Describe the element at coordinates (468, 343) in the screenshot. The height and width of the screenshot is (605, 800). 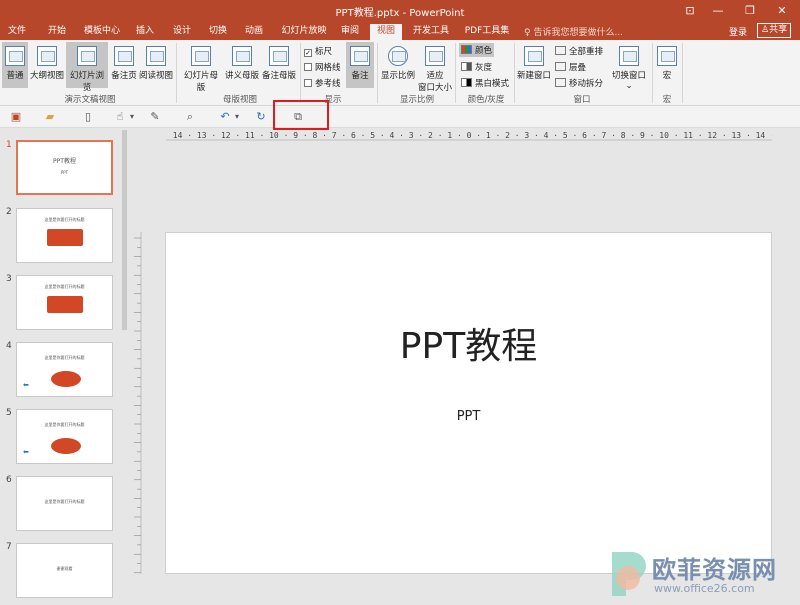
I see `slide-title: PPT教程` at that location.